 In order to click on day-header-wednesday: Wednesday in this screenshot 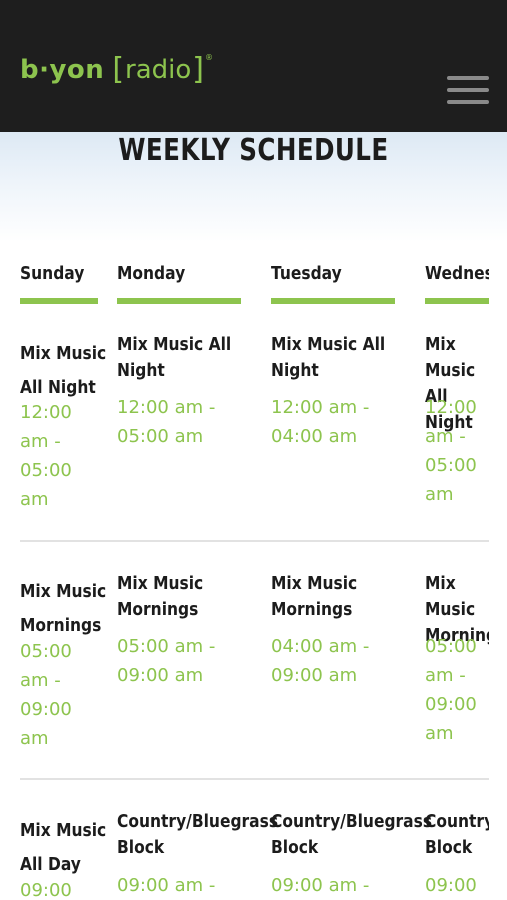, I will do `click(457, 273)`.